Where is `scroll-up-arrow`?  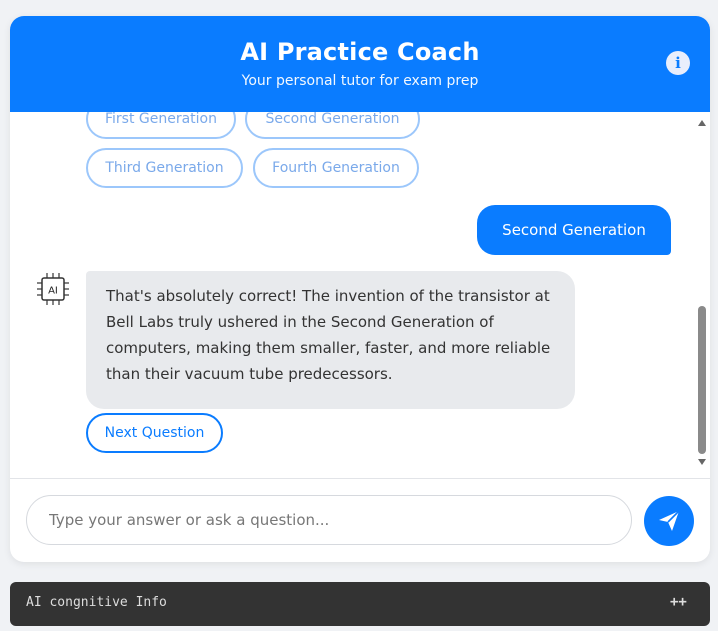
scroll-up-arrow is located at coordinates (702, 123).